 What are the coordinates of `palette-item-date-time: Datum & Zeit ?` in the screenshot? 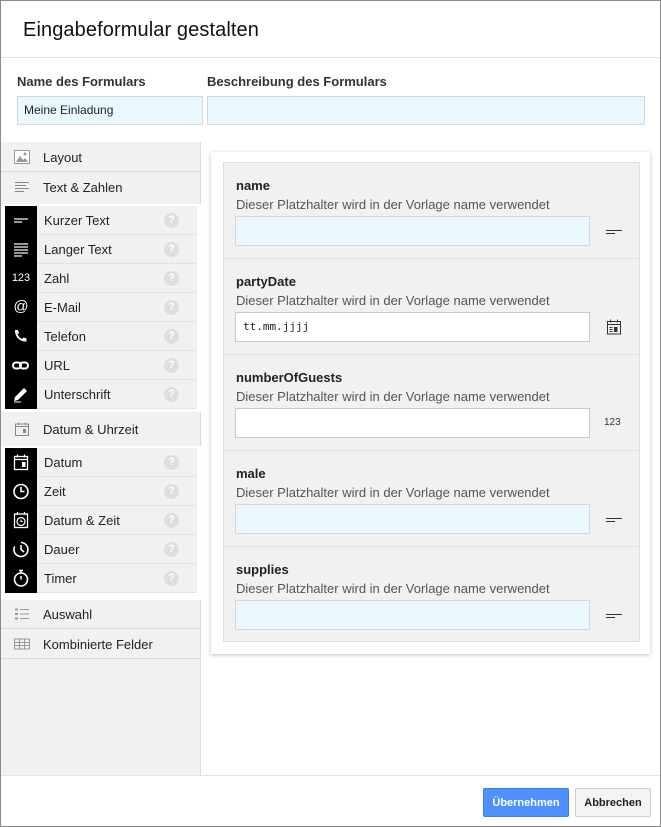 It's located at (101, 520).